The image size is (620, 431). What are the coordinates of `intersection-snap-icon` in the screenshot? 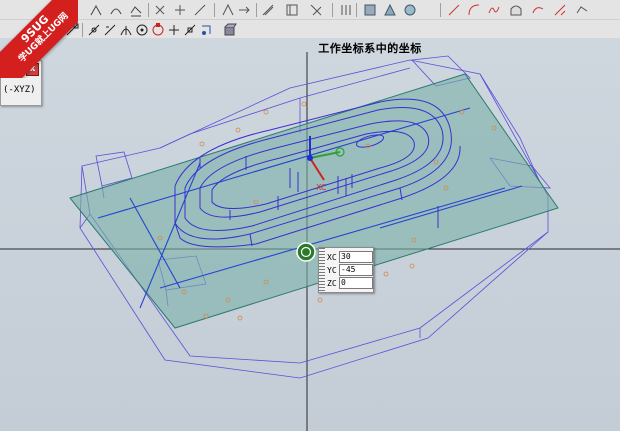 It's located at (126, 30).